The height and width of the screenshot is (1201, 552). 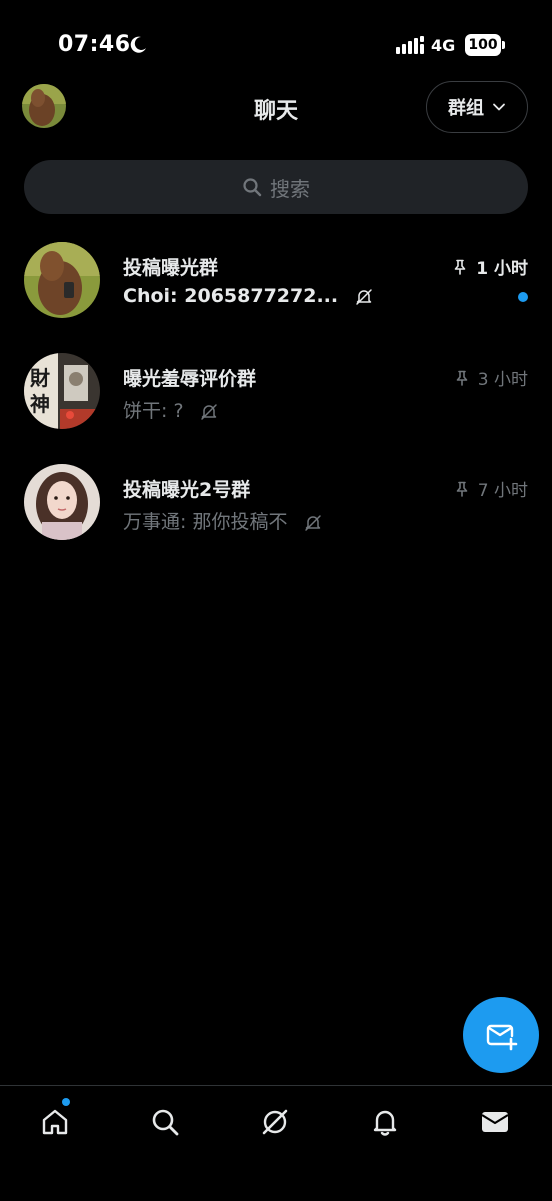 I want to click on chat-preview-text: 饼干: ?, so click(x=153, y=411).